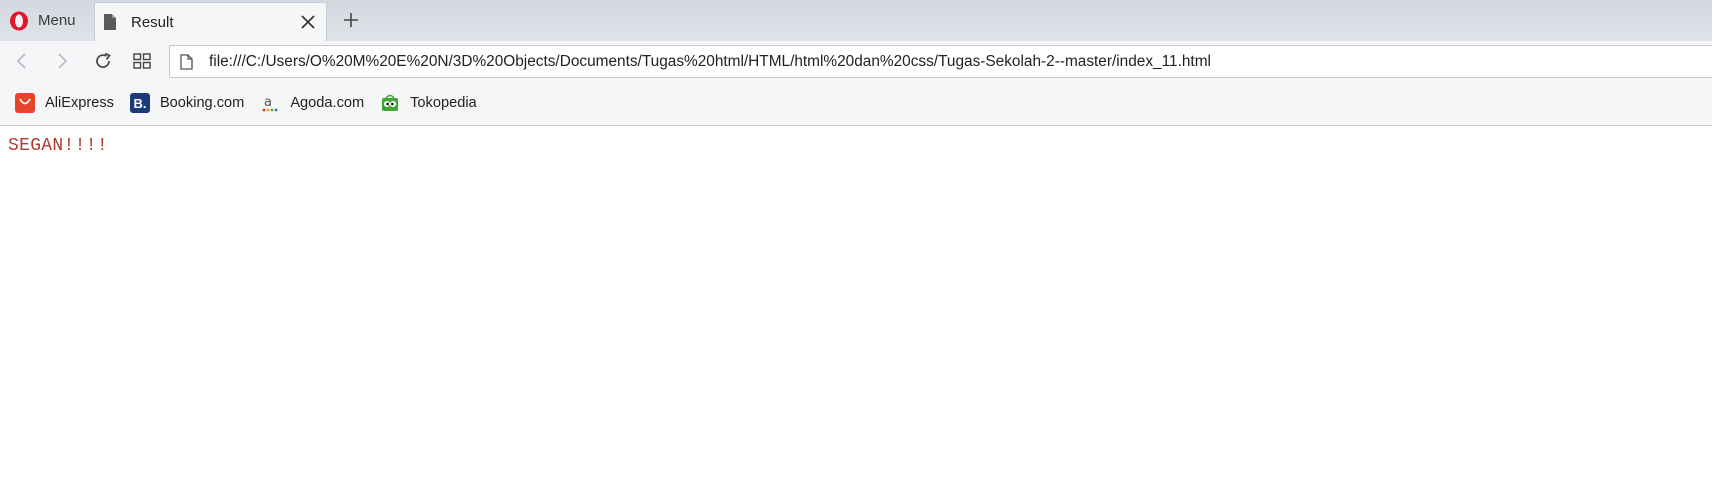  Describe the element at coordinates (62, 61) in the screenshot. I see `forward-arrow-icon` at that location.